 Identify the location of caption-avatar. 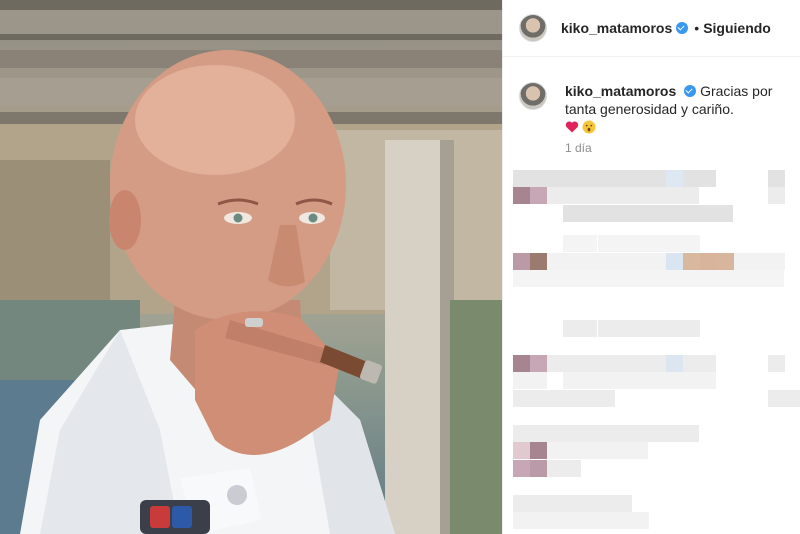
(533, 96).